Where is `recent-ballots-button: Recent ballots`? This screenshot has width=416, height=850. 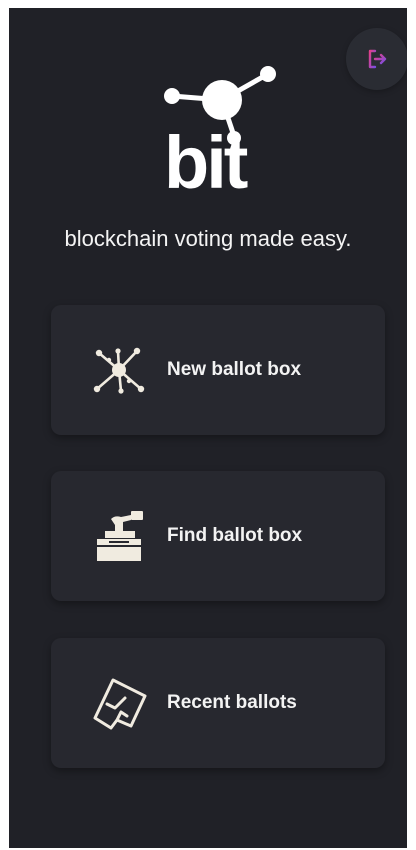 recent-ballots-button: Recent ballots is located at coordinates (218, 703).